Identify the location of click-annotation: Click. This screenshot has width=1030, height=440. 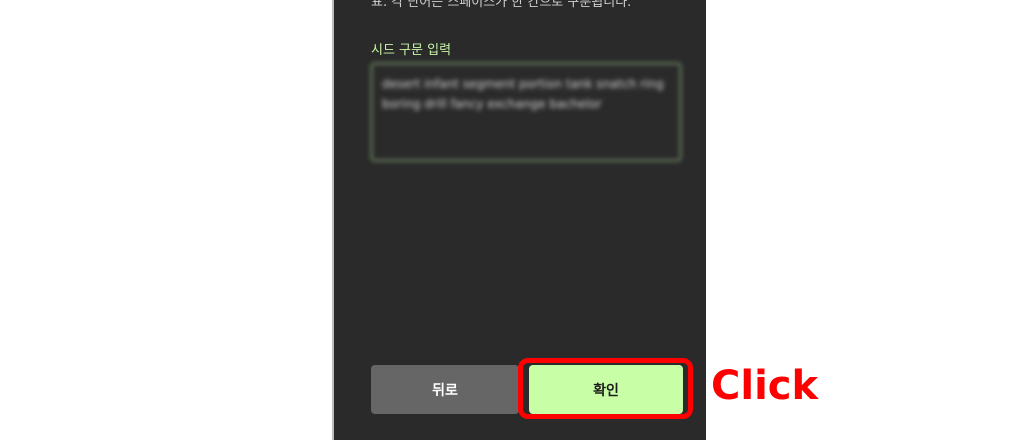
(765, 386).